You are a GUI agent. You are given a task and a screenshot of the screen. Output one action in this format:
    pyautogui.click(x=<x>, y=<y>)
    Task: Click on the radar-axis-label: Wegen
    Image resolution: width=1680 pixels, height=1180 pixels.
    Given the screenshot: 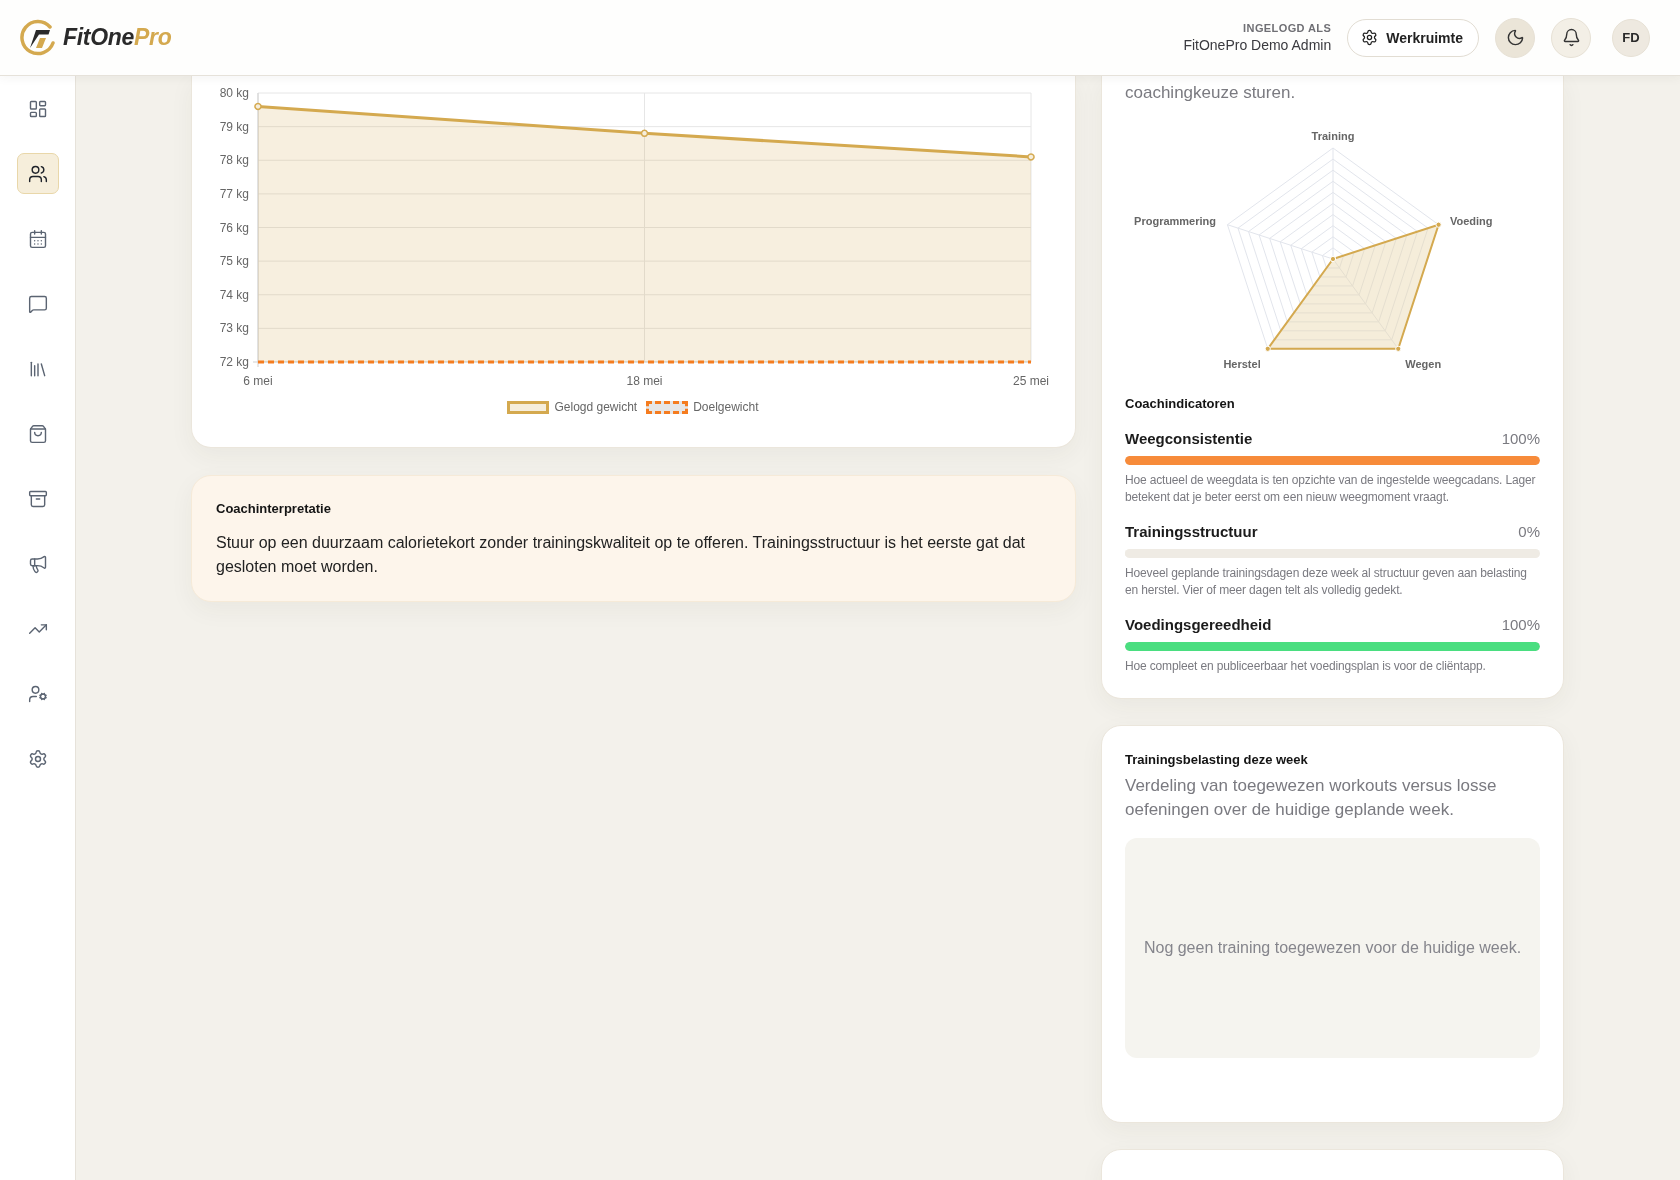 What is the action you would take?
    pyautogui.click(x=1423, y=363)
    